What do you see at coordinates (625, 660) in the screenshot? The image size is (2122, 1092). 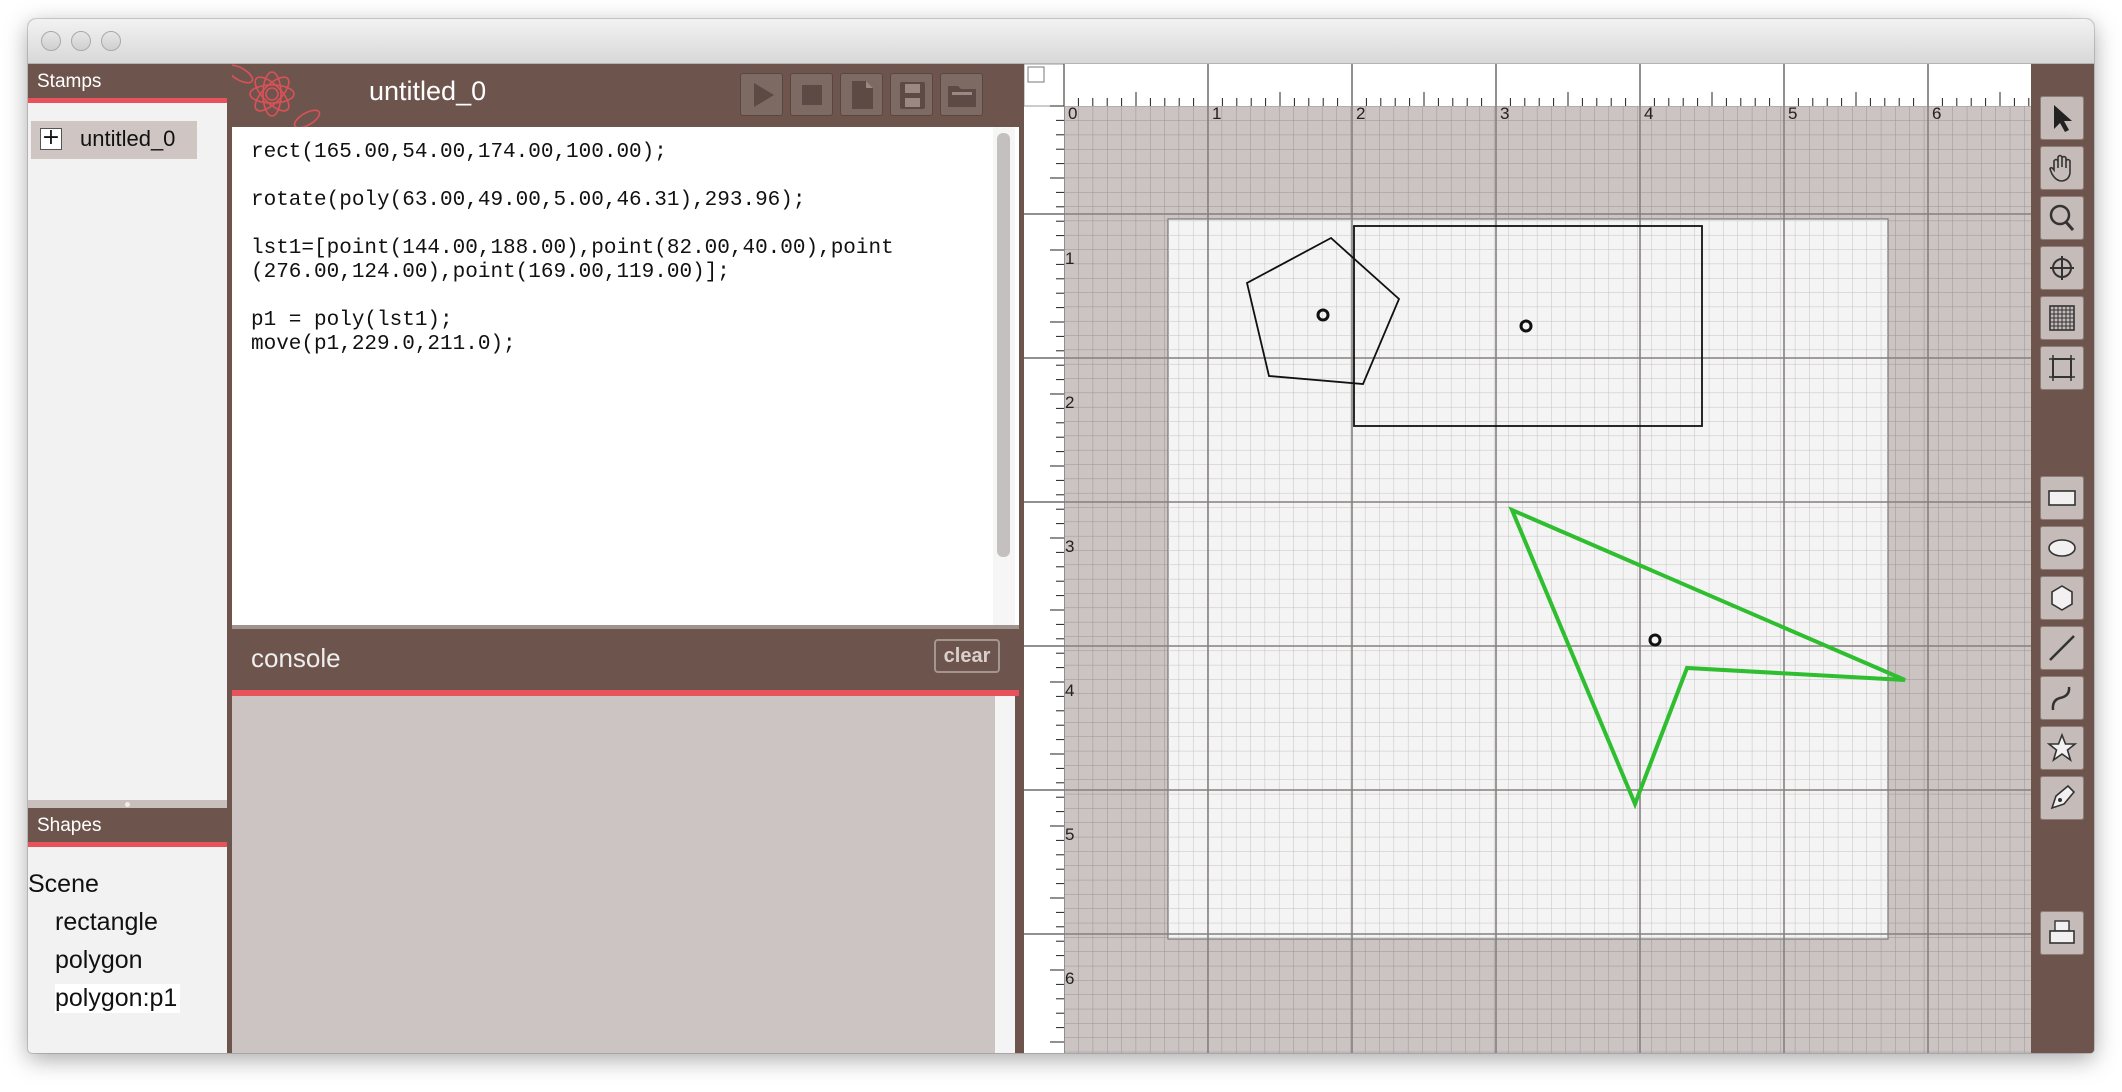 I see `console-header: console clear` at bounding box center [625, 660].